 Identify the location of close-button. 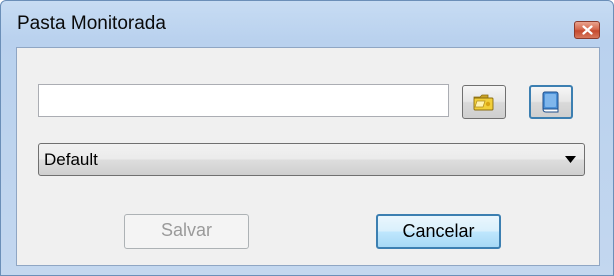
(587, 30).